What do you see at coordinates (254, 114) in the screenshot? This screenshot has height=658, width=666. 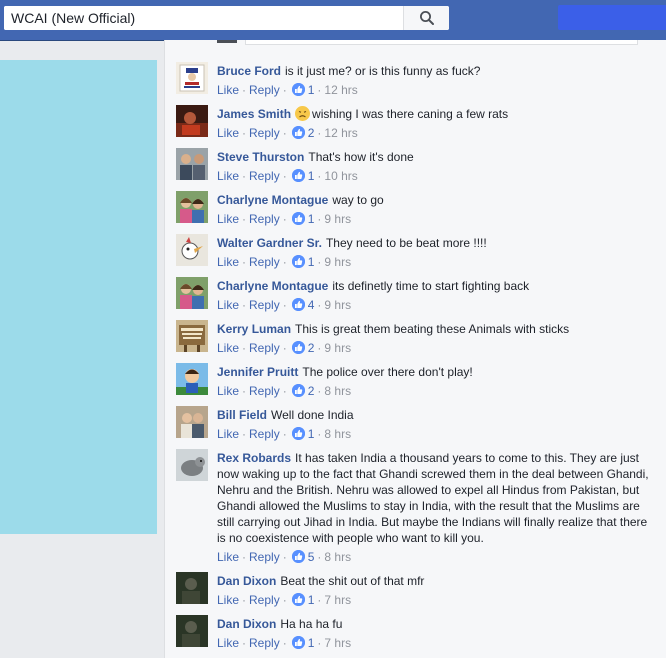 I see `comment-author-link: James Smith` at bounding box center [254, 114].